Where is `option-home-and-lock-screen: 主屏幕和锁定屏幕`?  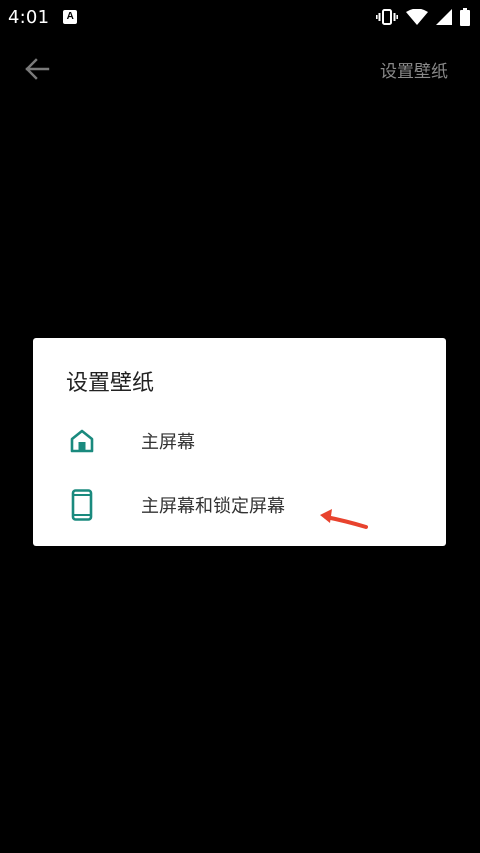
option-home-and-lock-screen: 主屏幕和锁定屏幕 is located at coordinates (239, 505).